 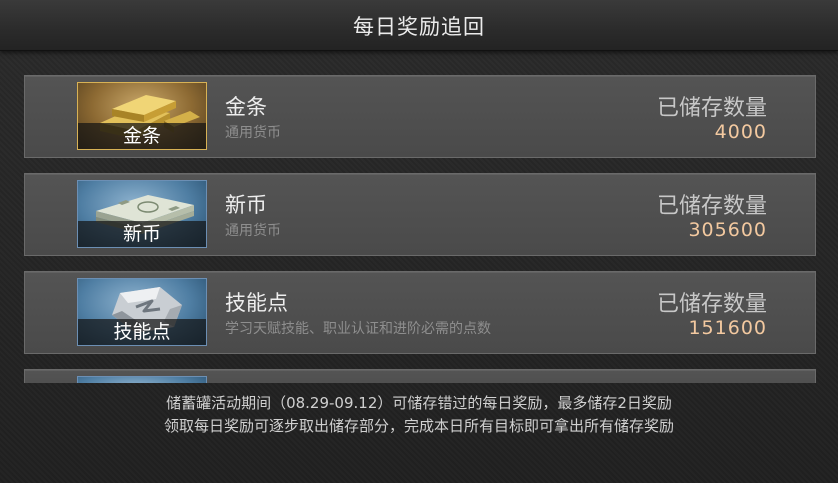 What do you see at coordinates (246, 107) in the screenshot?
I see `item-name: 金条` at bounding box center [246, 107].